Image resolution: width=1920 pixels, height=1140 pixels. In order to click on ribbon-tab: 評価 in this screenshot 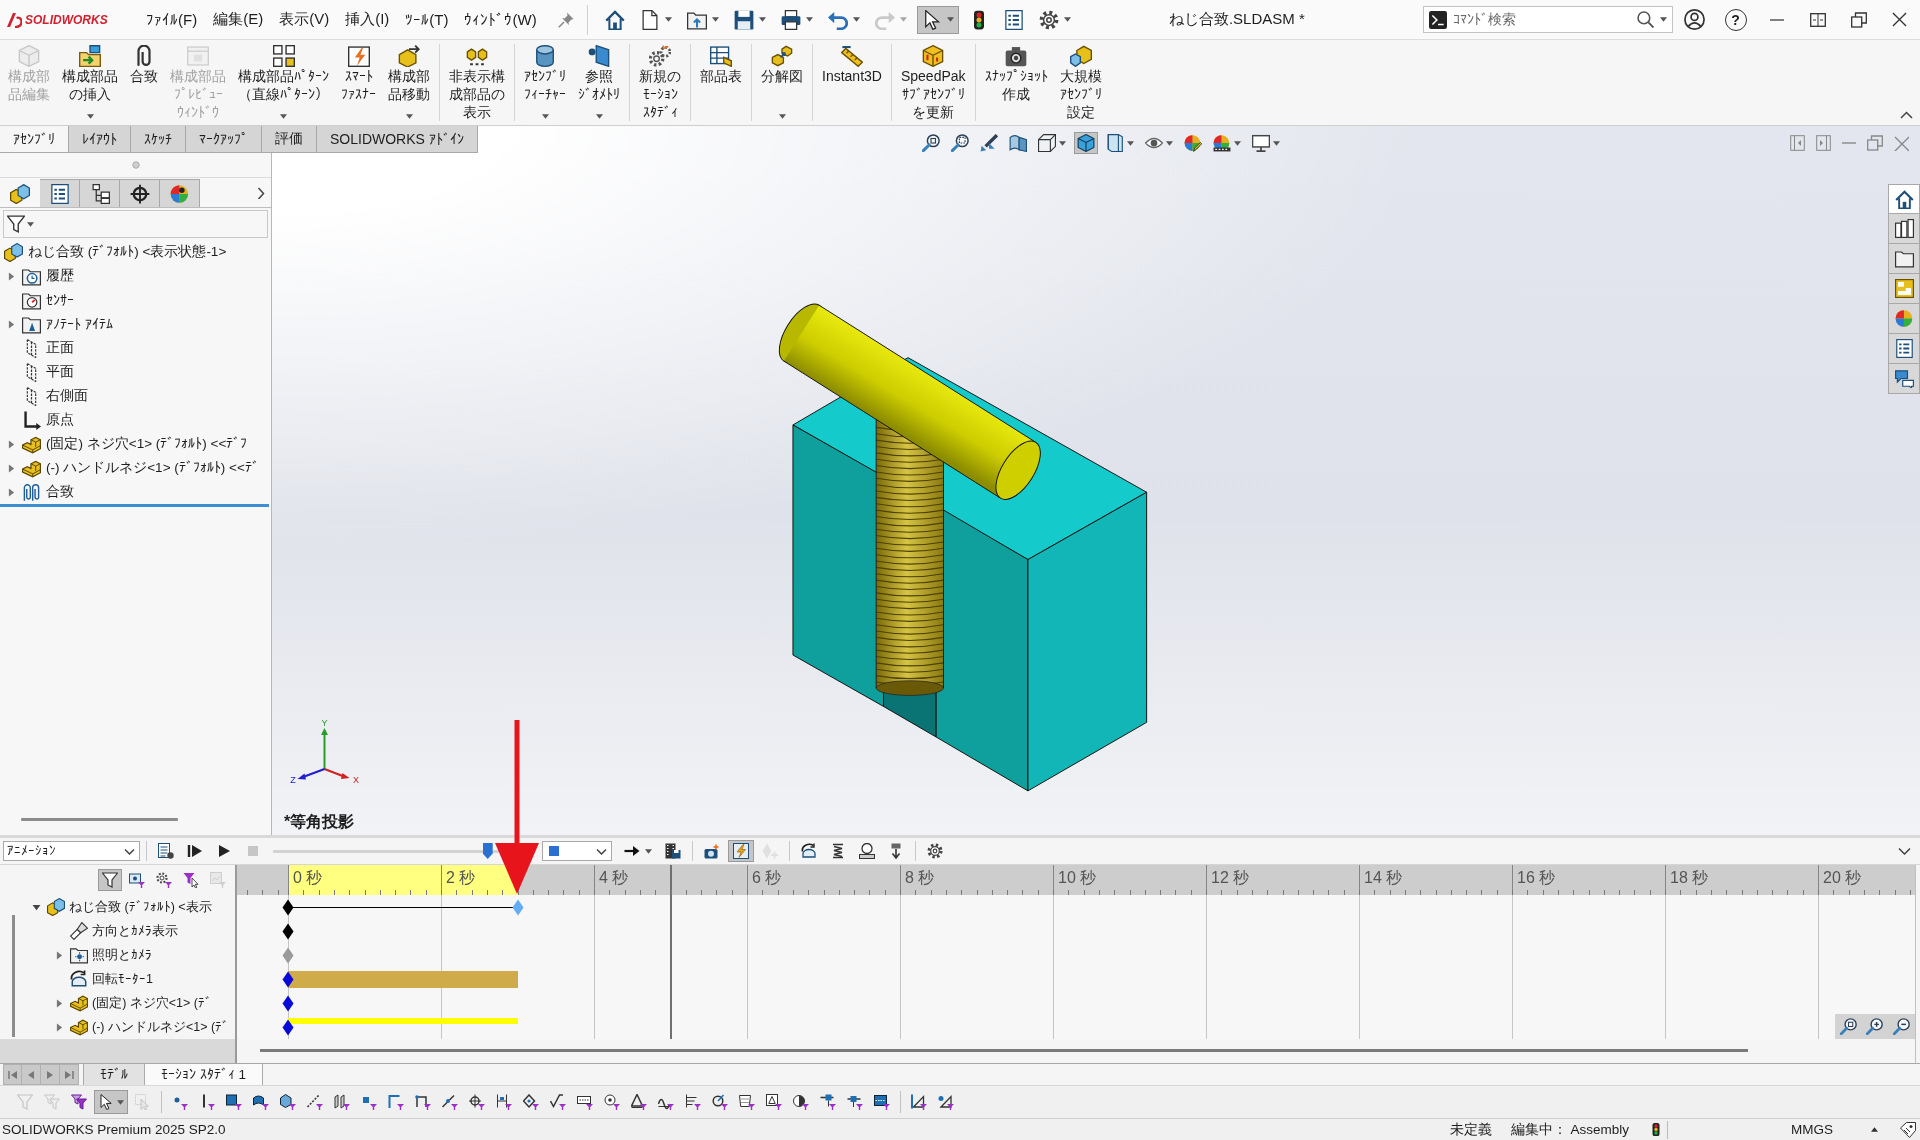, I will do `click(289, 139)`.